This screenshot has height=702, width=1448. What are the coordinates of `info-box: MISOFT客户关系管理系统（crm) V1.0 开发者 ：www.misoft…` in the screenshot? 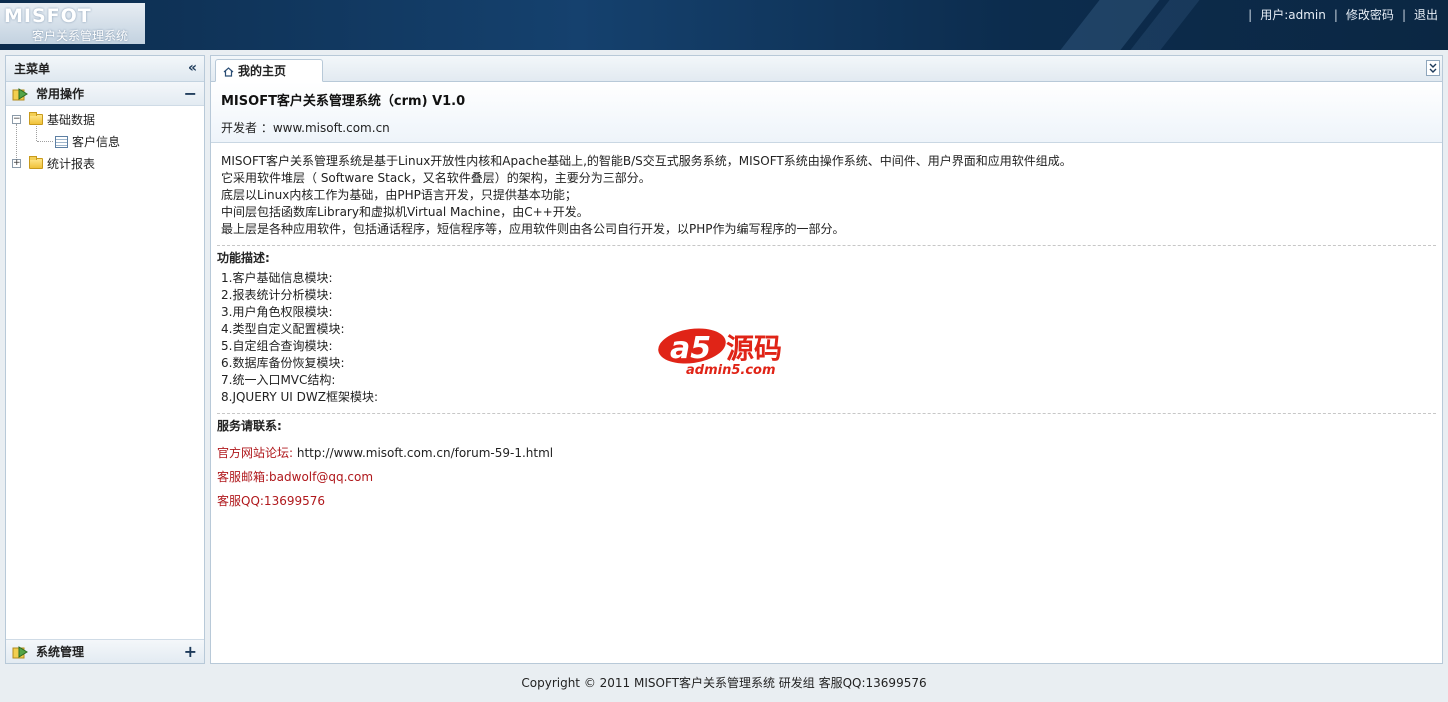 It's located at (826, 112).